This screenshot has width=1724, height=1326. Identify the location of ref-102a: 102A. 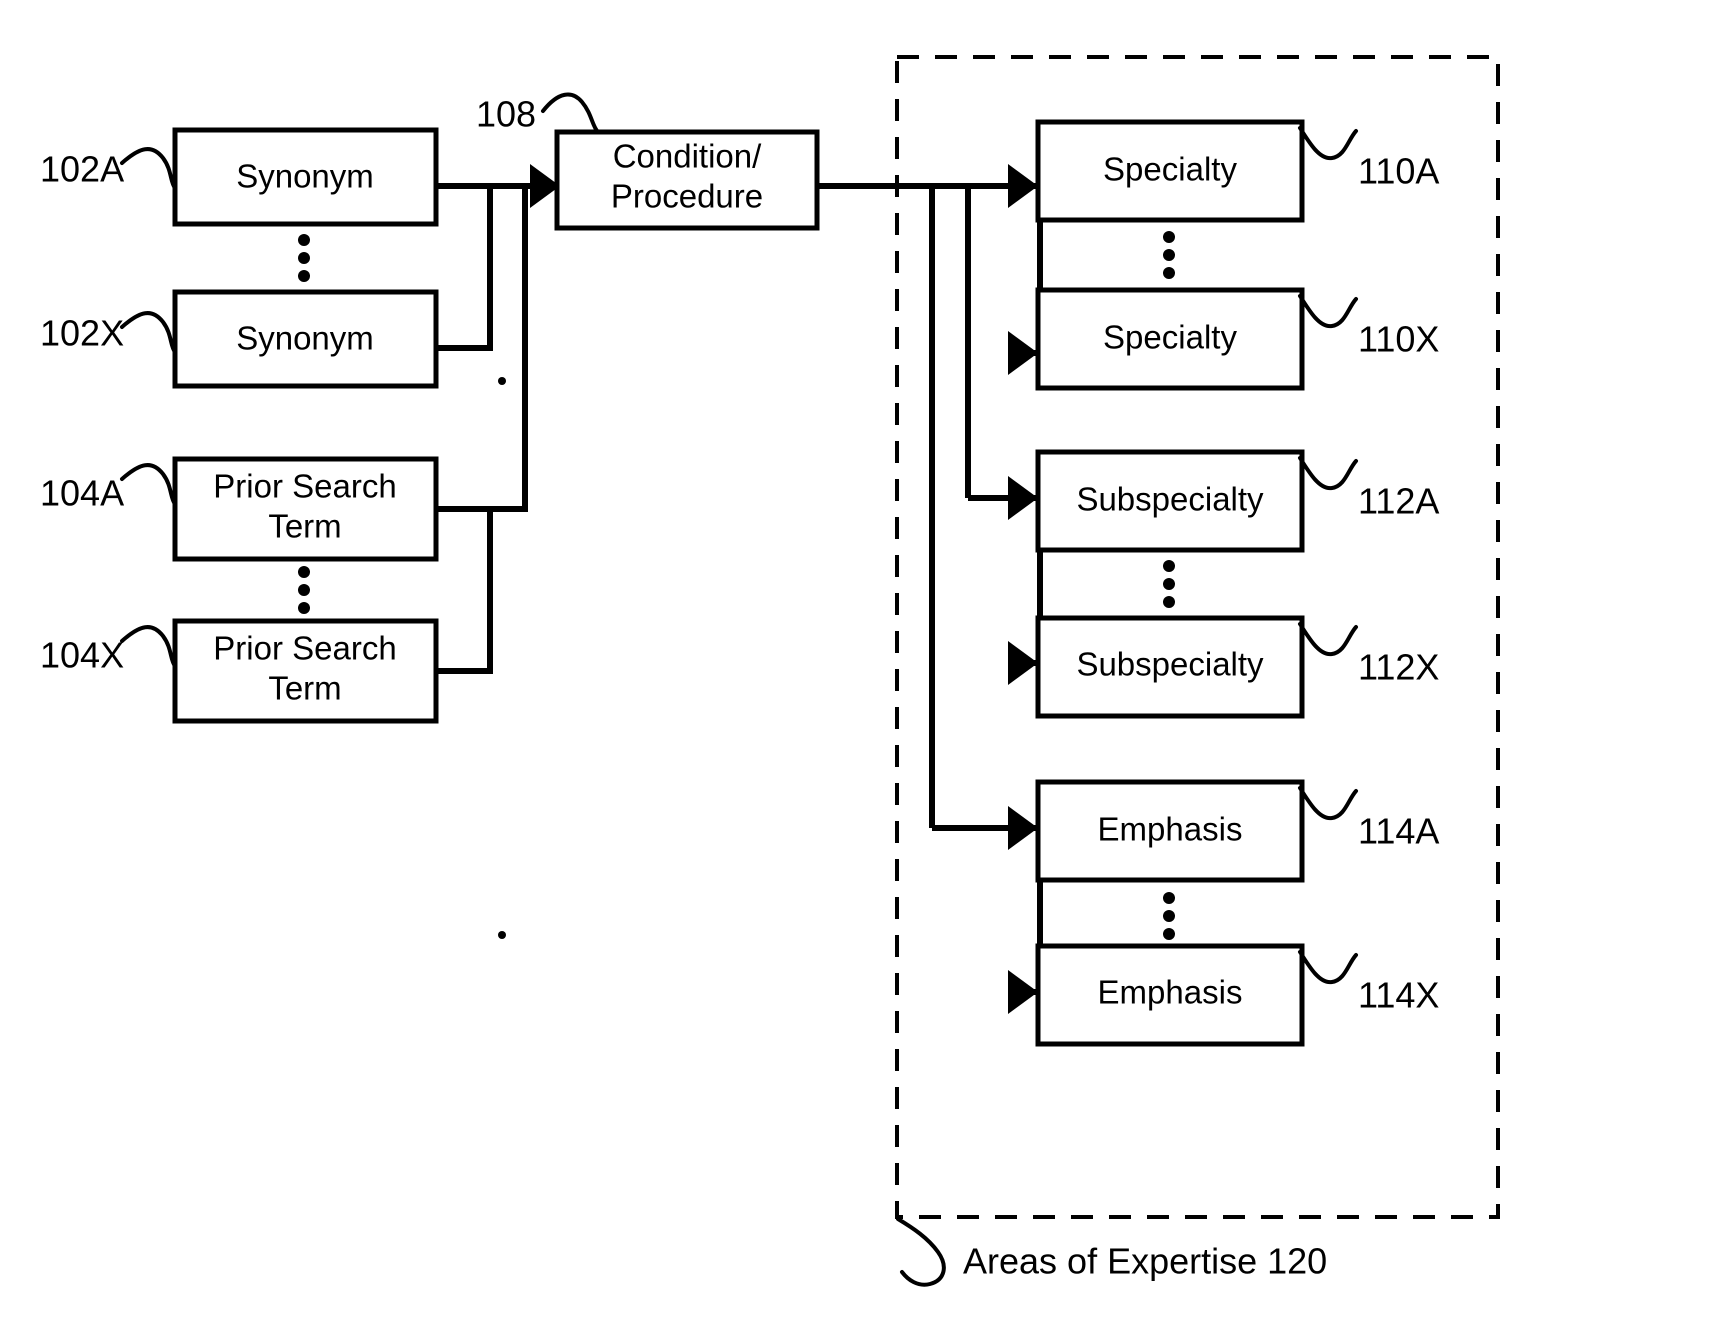
(82, 169).